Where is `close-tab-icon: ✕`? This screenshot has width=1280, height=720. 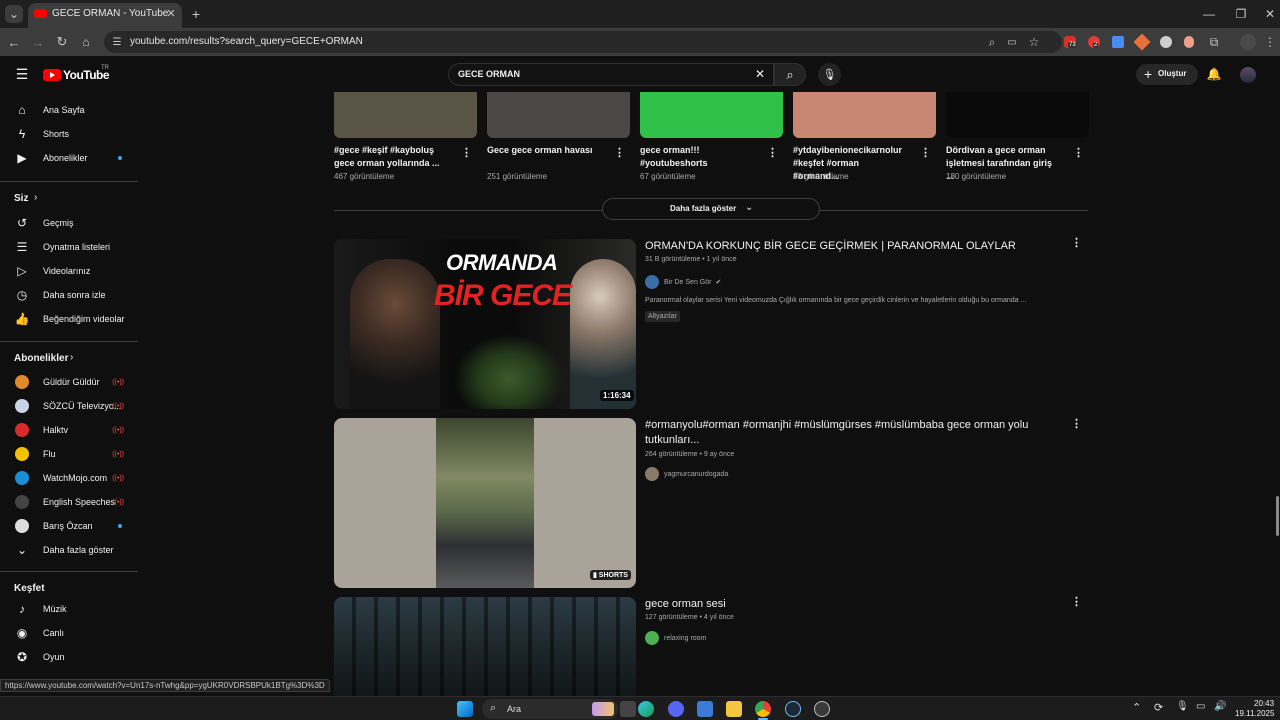 close-tab-icon: ✕ is located at coordinates (171, 13).